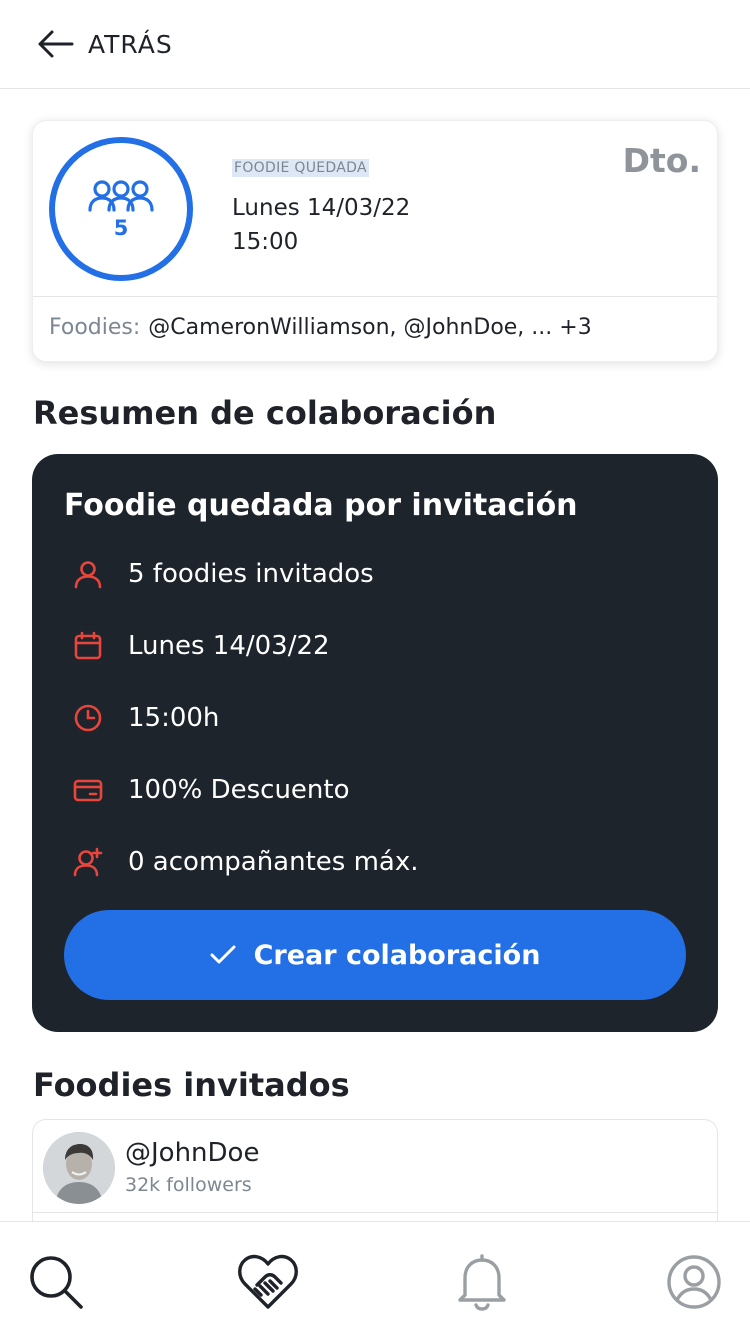  What do you see at coordinates (130, 44) in the screenshot?
I see `back-label: ATRÁS` at bounding box center [130, 44].